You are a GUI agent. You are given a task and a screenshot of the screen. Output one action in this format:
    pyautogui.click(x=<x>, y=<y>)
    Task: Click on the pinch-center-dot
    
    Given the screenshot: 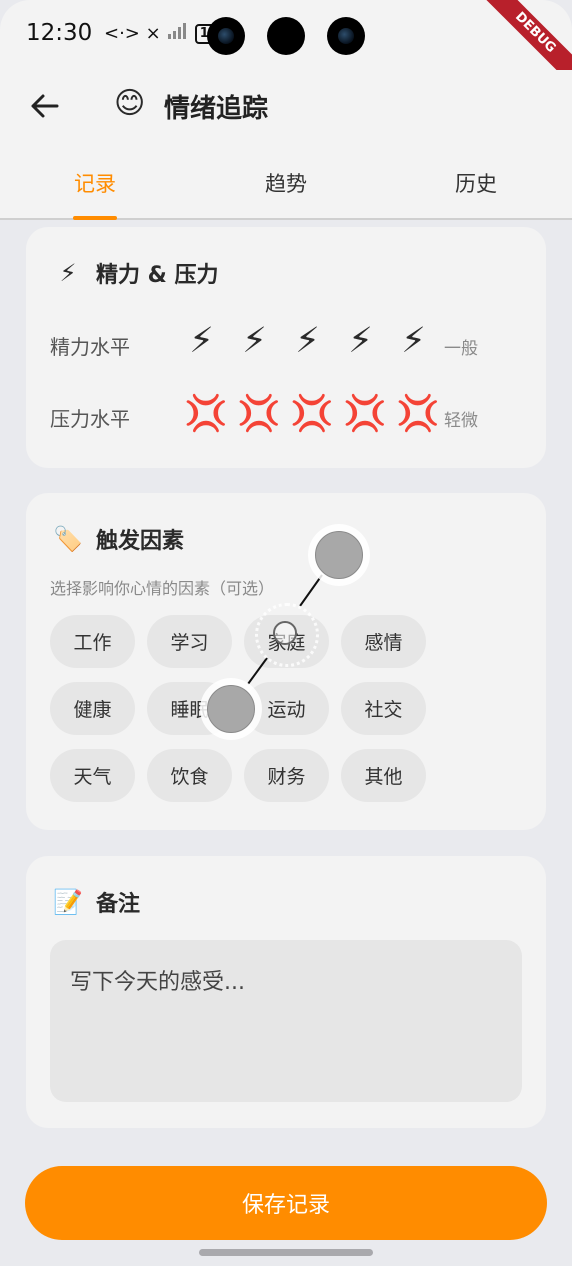 What is the action you would take?
    pyautogui.click(x=285, y=633)
    